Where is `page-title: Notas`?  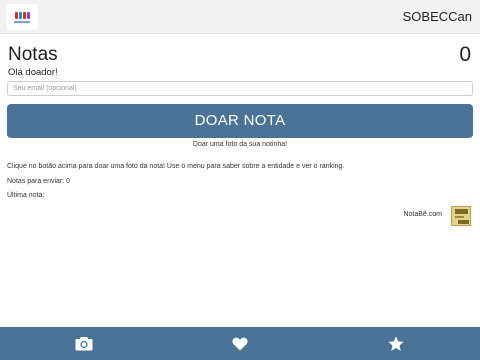 page-title: Notas is located at coordinates (33, 54).